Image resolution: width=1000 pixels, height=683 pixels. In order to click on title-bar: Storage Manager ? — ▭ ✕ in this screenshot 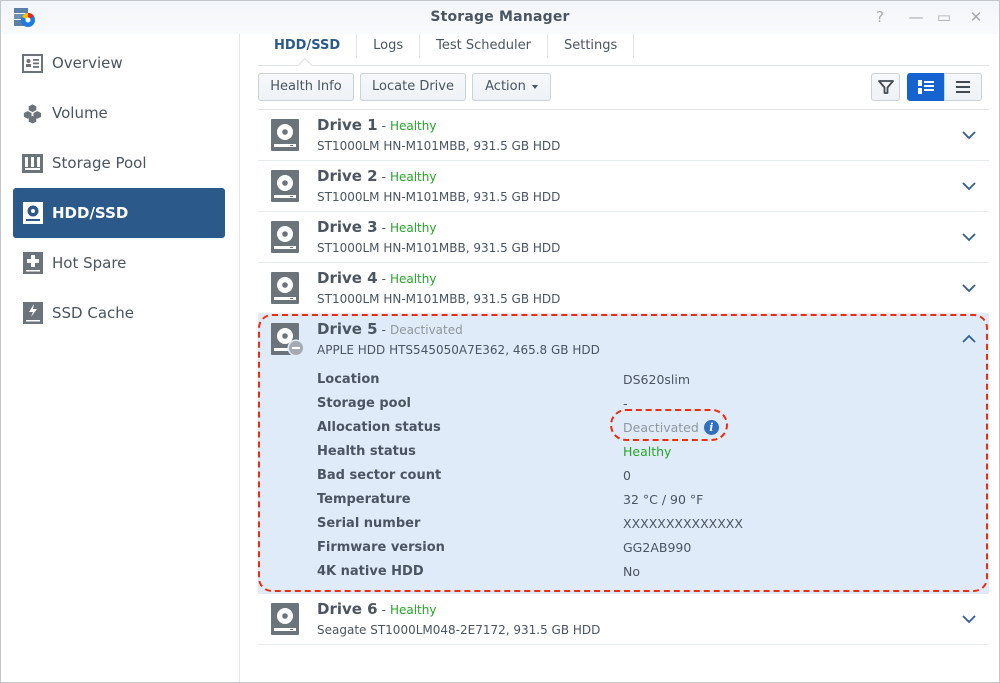, I will do `click(500, 17)`.